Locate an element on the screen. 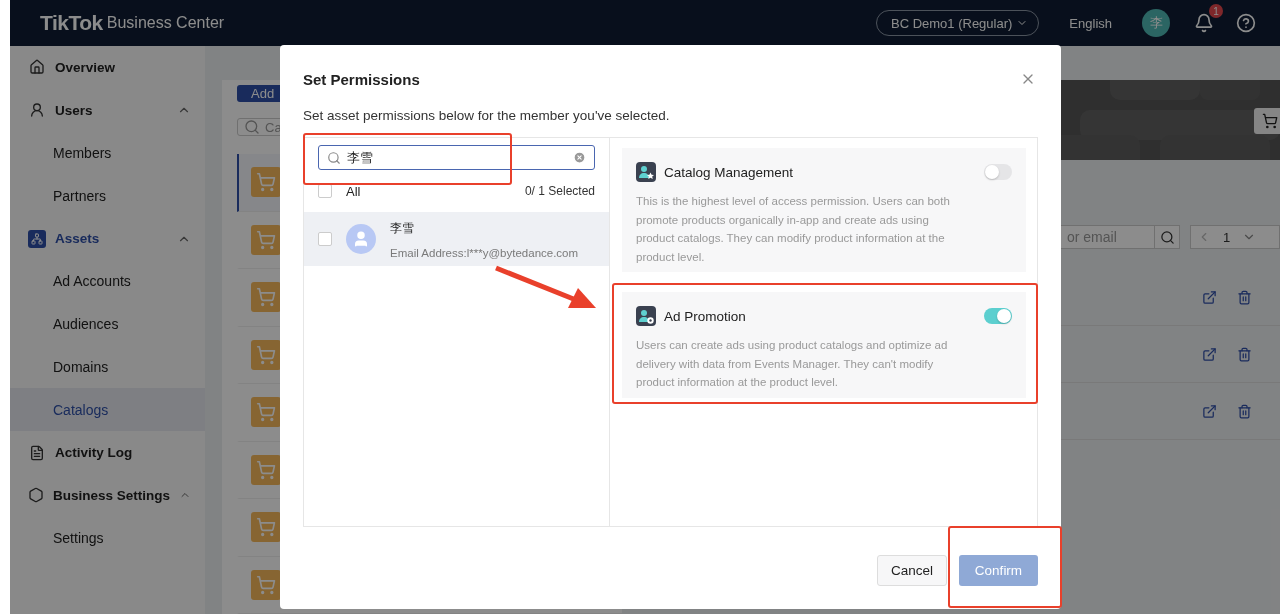  sidebar-item: Activity Log is located at coordinates (107, 452).